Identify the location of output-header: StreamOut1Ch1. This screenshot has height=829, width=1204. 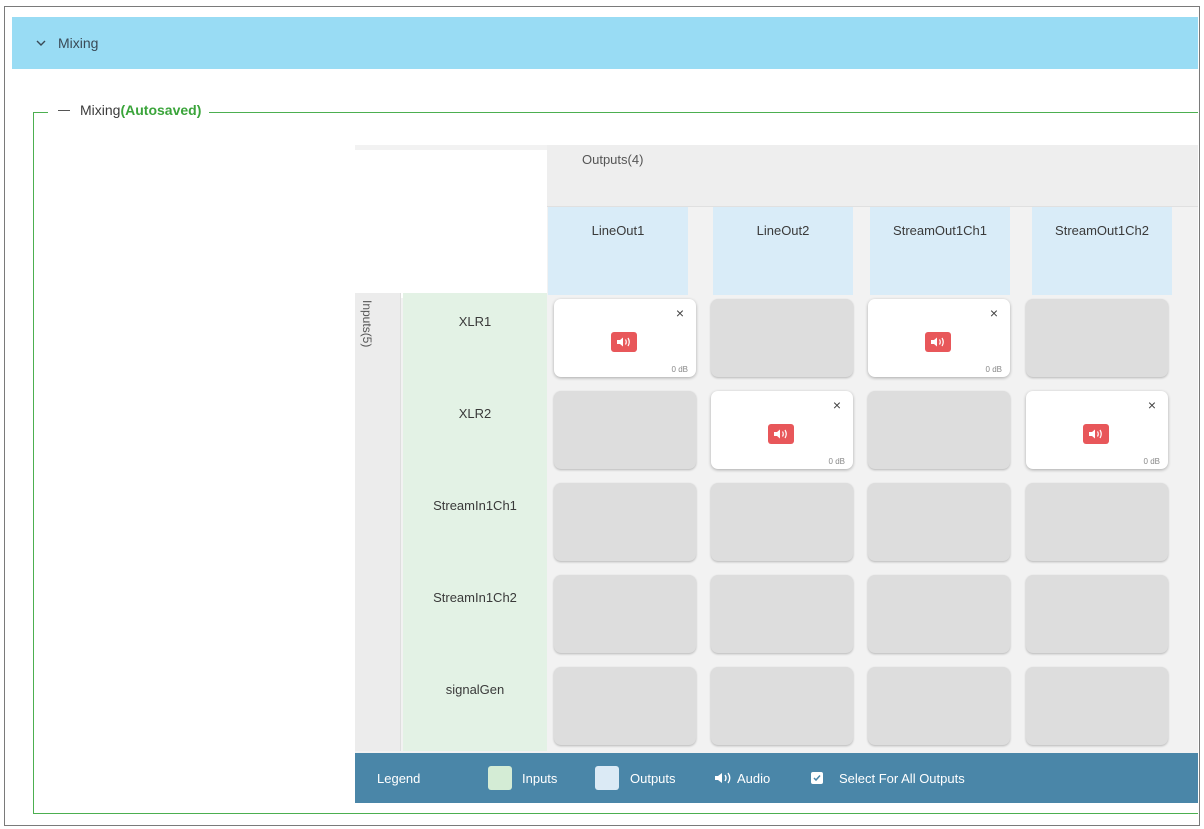
(940, 251).